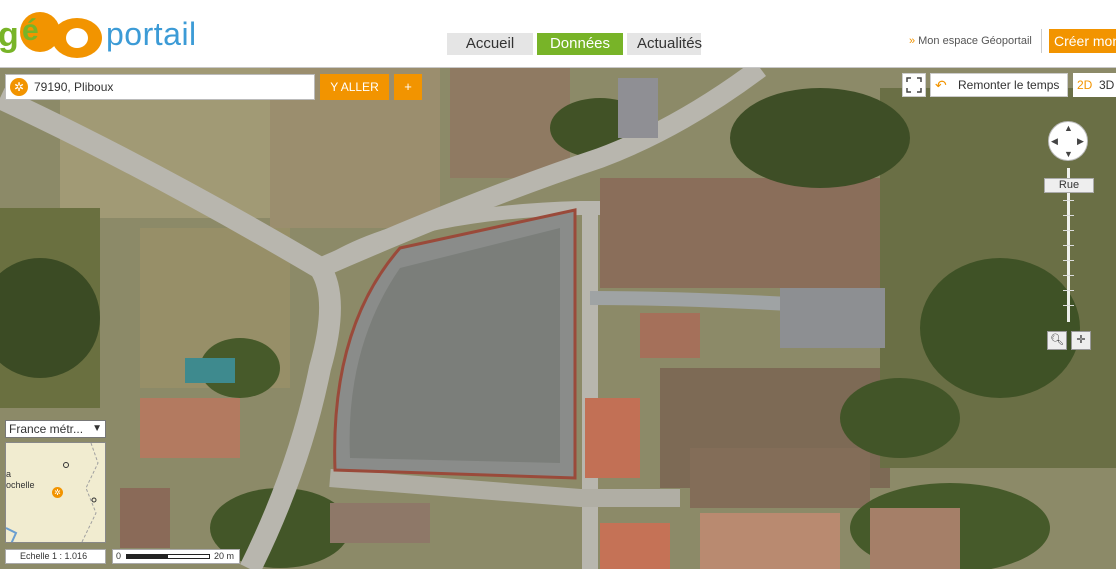 This screenshot has height=569, width=1116. Describe the element at coordinates (9, 35) in the screenshot. I see `logo-letter-g: g` at that location.